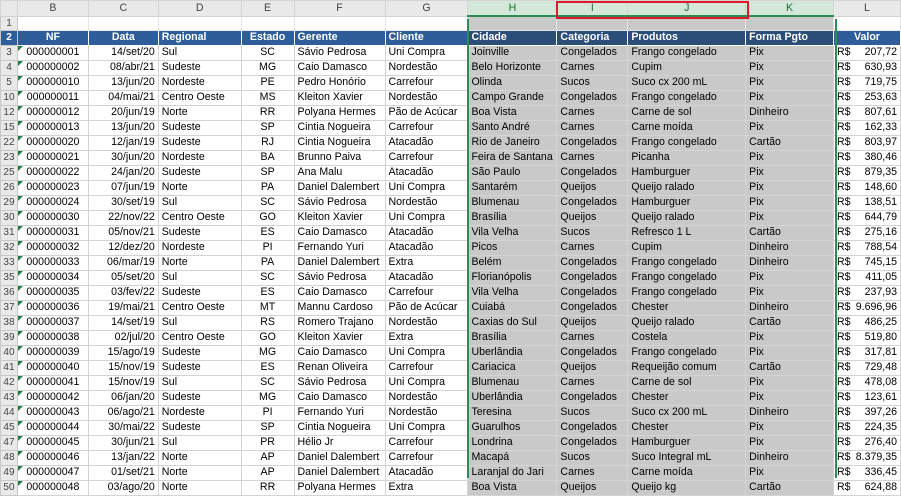 The height and width of the screenshot is (496, 901). I want to click on cell-estado: PE, so click(267, 82).